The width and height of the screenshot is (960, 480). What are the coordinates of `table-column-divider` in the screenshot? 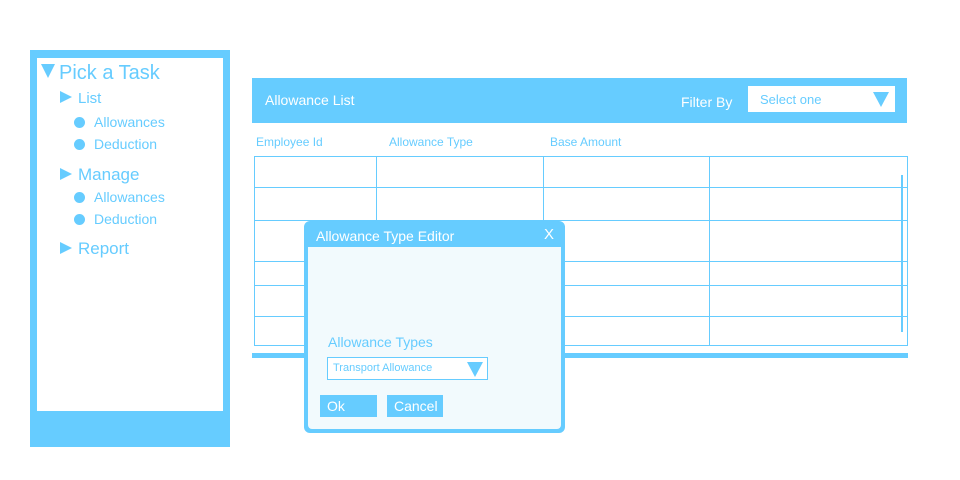 It's located at (709, 251).